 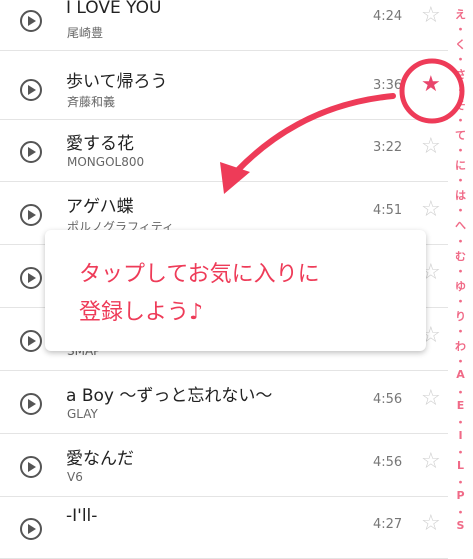 I want to click on pointer-arrow, so click(x=314, y=134).